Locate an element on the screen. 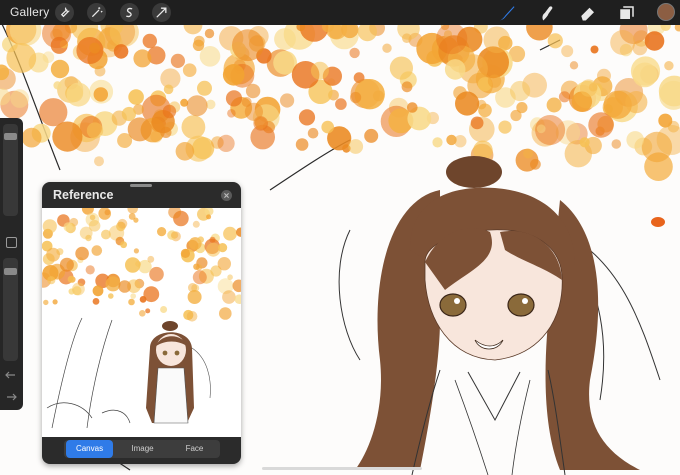 This screenshot has height=475, width=680. undo-icon is located at coordinates (11, 375).